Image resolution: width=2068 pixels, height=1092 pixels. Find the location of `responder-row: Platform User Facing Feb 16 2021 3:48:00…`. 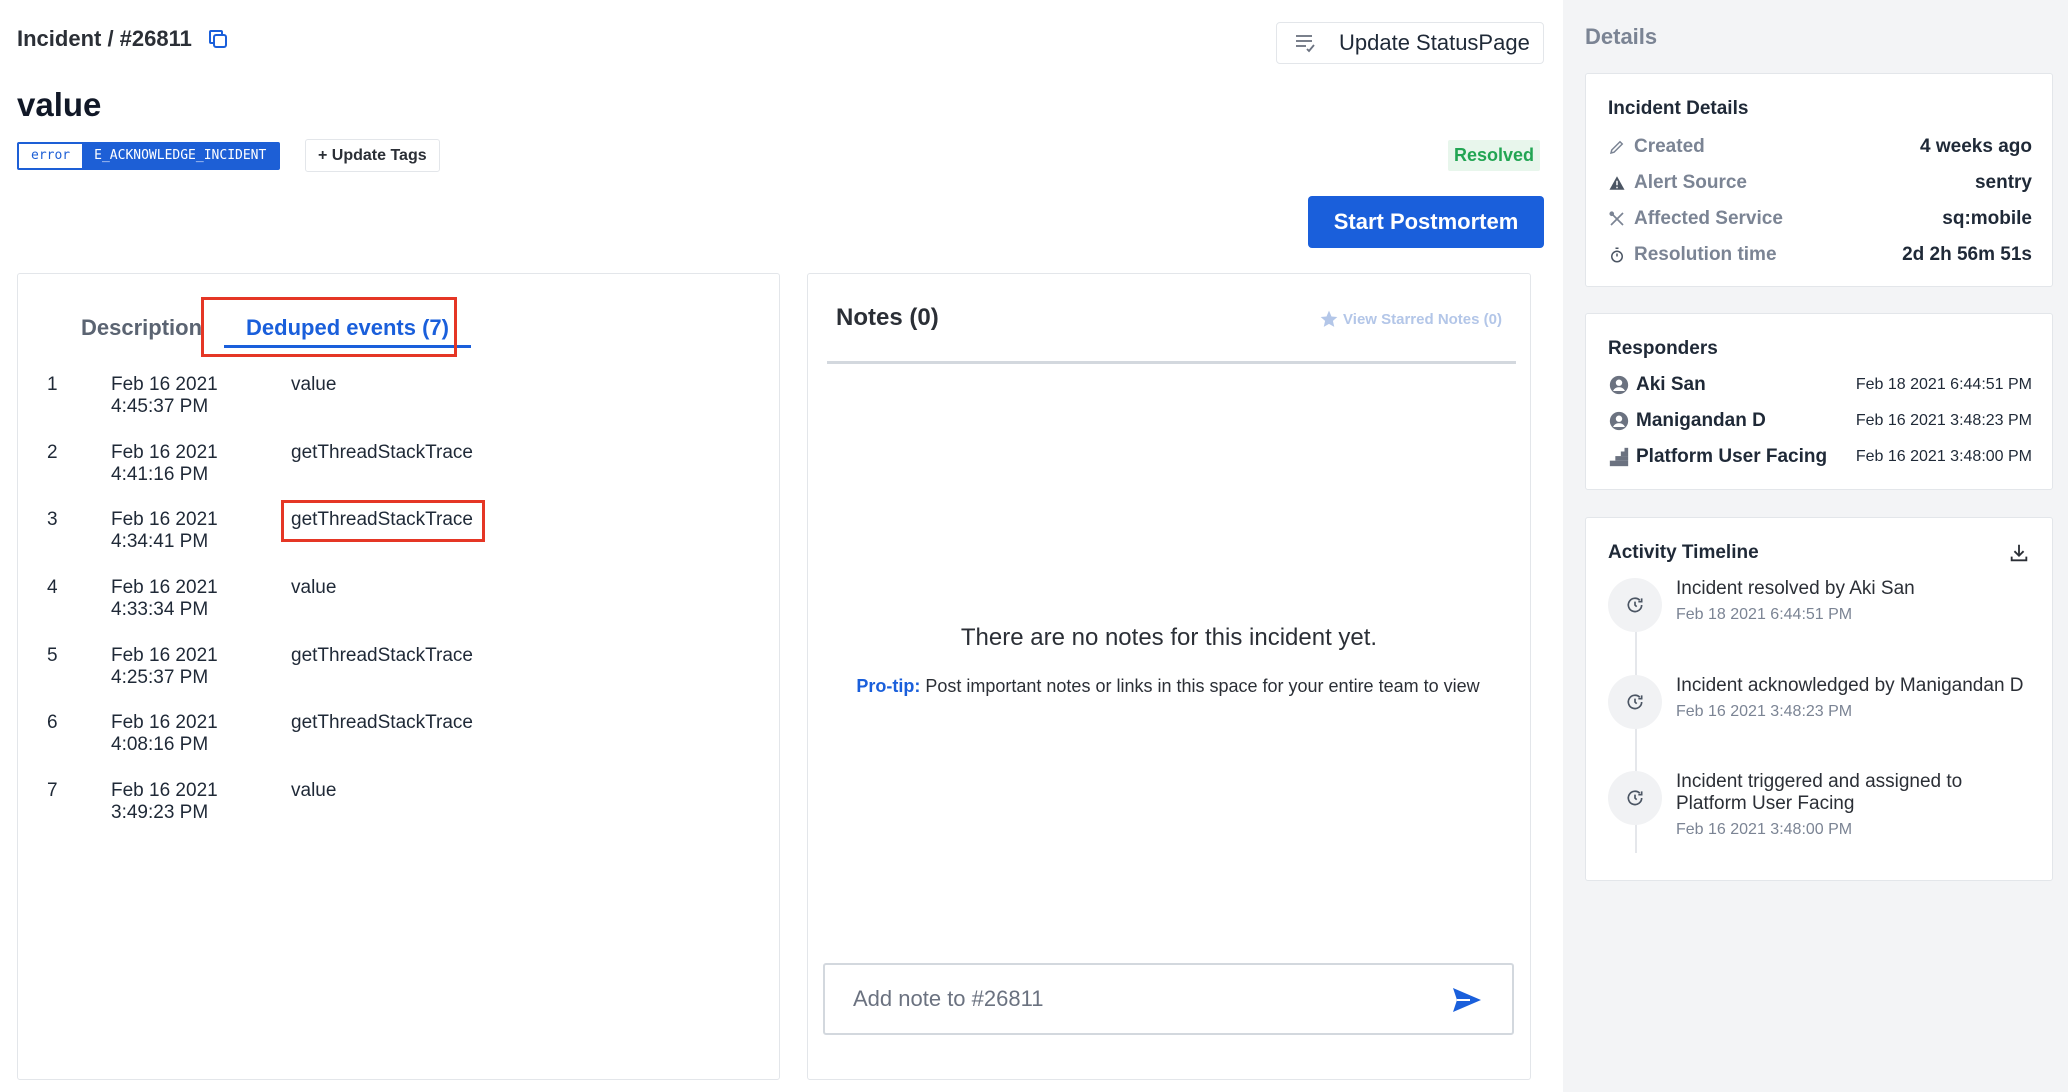

responder-row: Platform User Facing Feb 16 2021 3:48:00… is located at coordinates (1820, 459).